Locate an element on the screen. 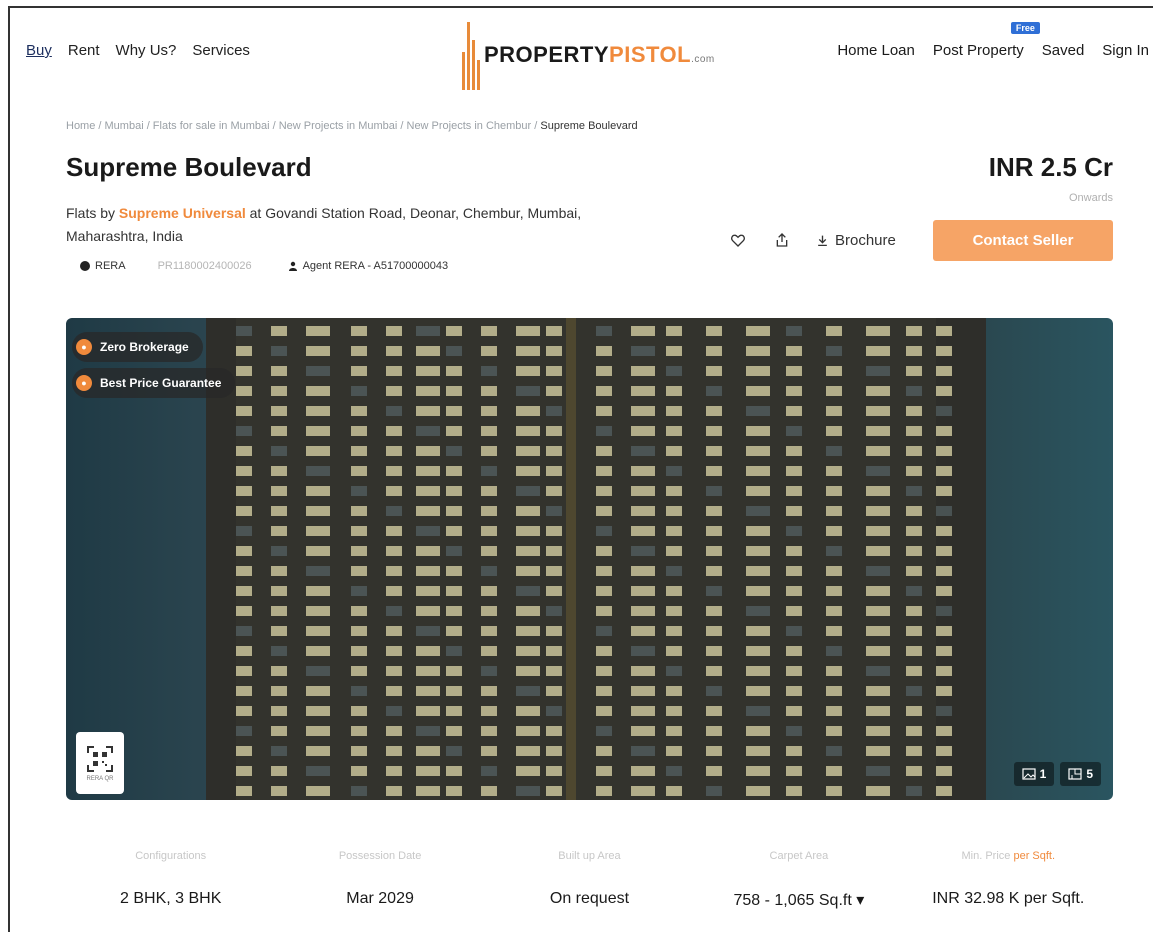 The height and width of the screenshot is (932, 1159). spec-carpet-area: Carpet Area 758 - 1,065 Sq.ft ▾ is located at coordinates (798, 880).